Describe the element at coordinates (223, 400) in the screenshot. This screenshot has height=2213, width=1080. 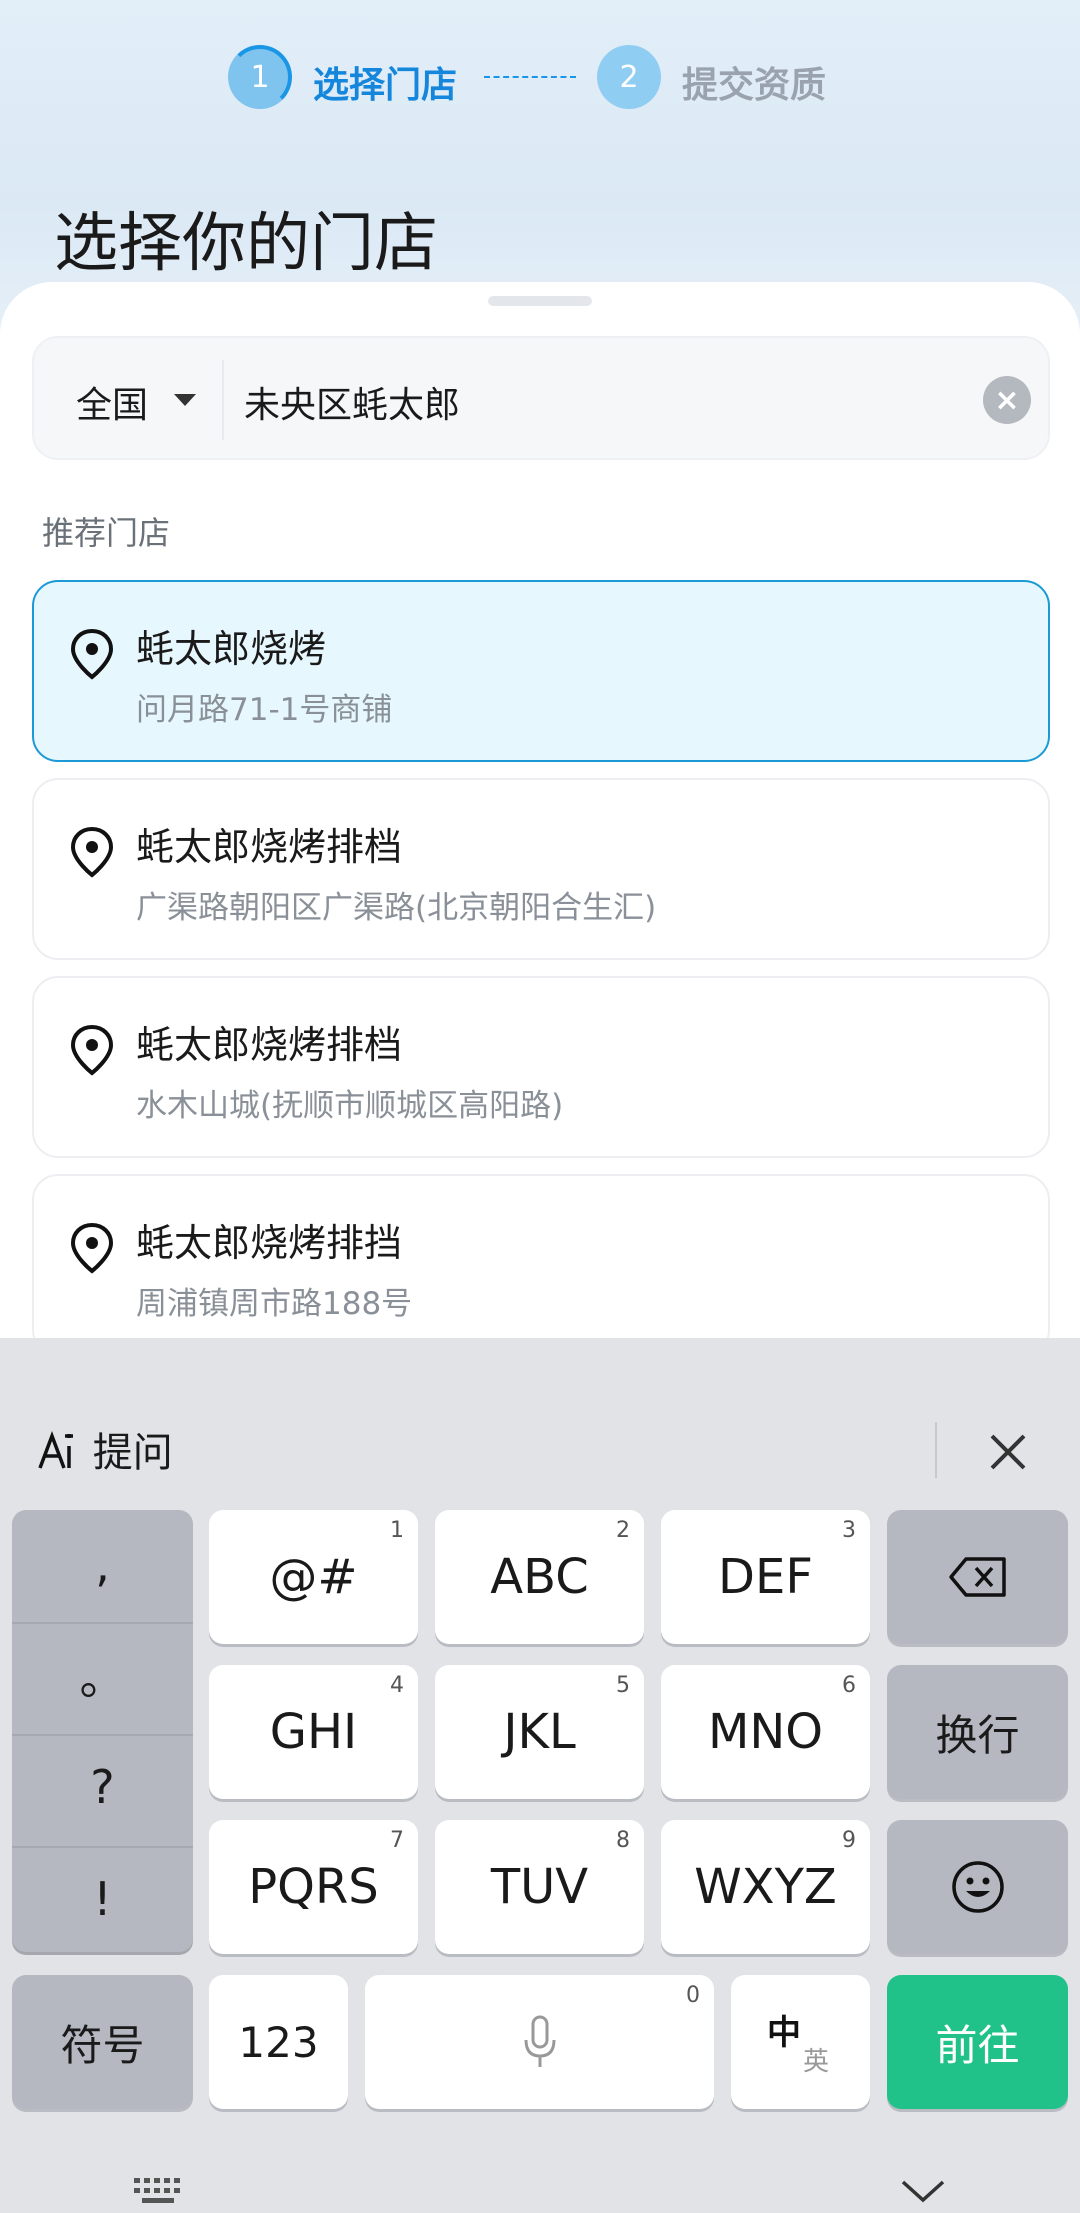
I see `search-divider` at that location.